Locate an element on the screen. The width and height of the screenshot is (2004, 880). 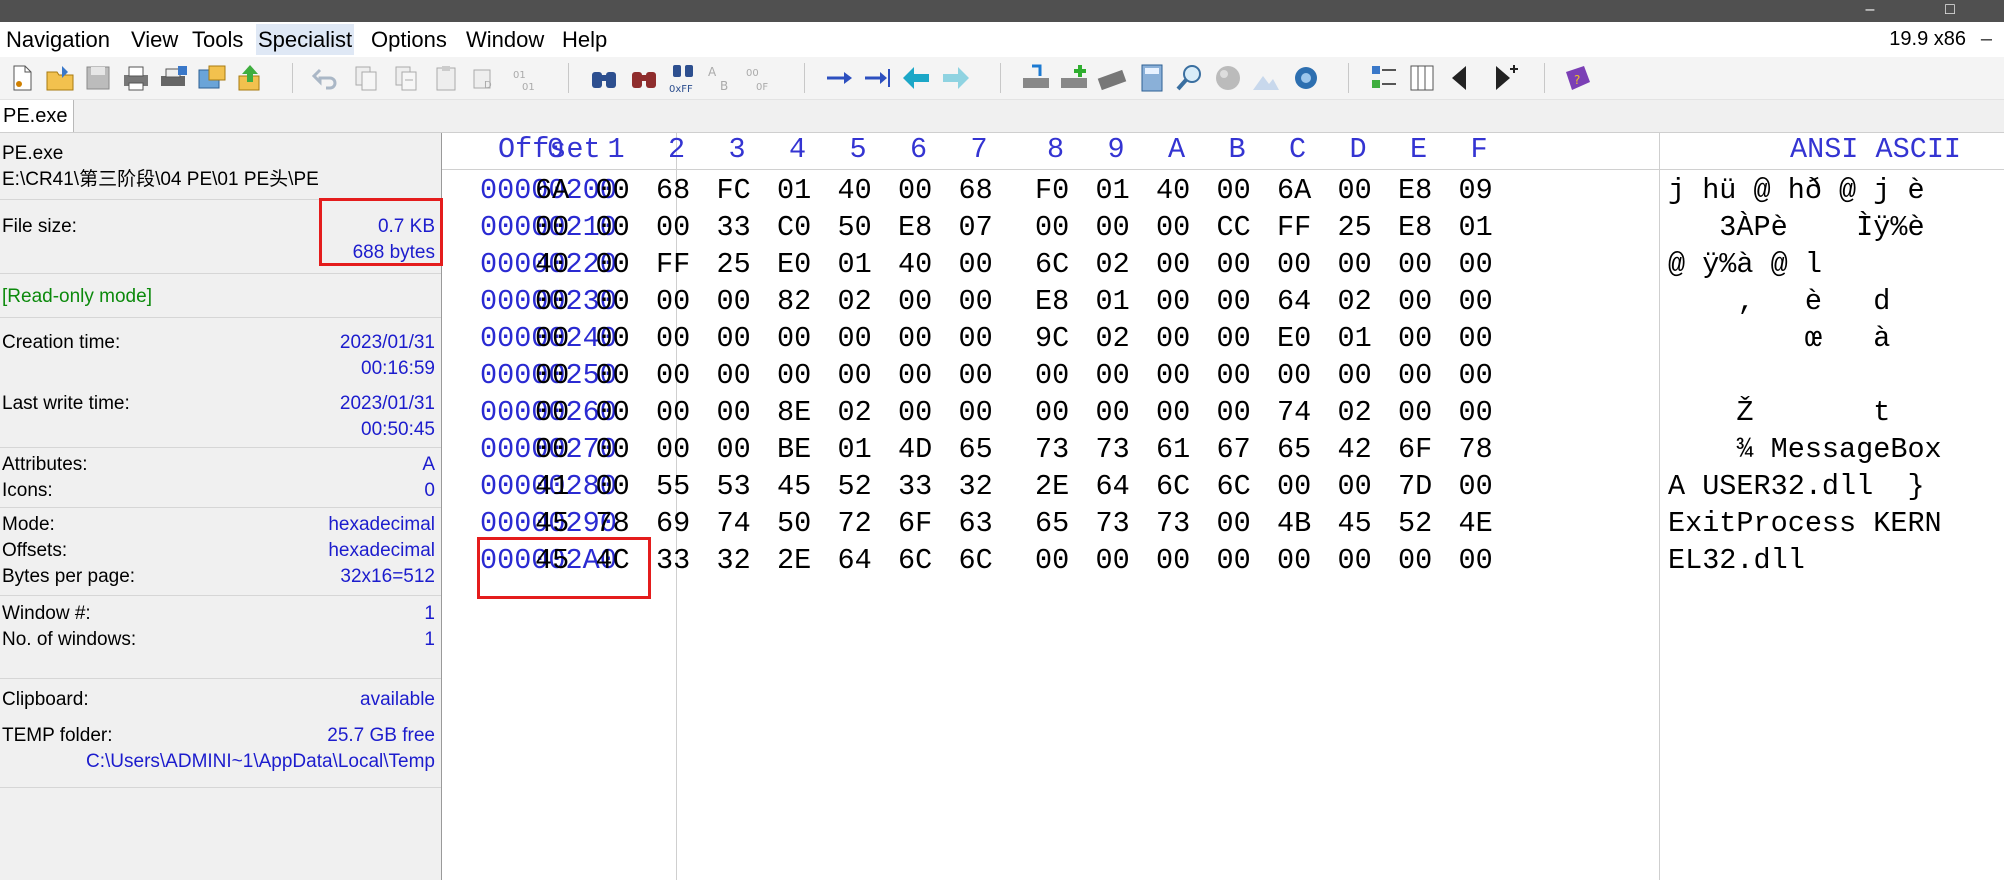
hex-byte: 41 is located at coordinates (552, 486).